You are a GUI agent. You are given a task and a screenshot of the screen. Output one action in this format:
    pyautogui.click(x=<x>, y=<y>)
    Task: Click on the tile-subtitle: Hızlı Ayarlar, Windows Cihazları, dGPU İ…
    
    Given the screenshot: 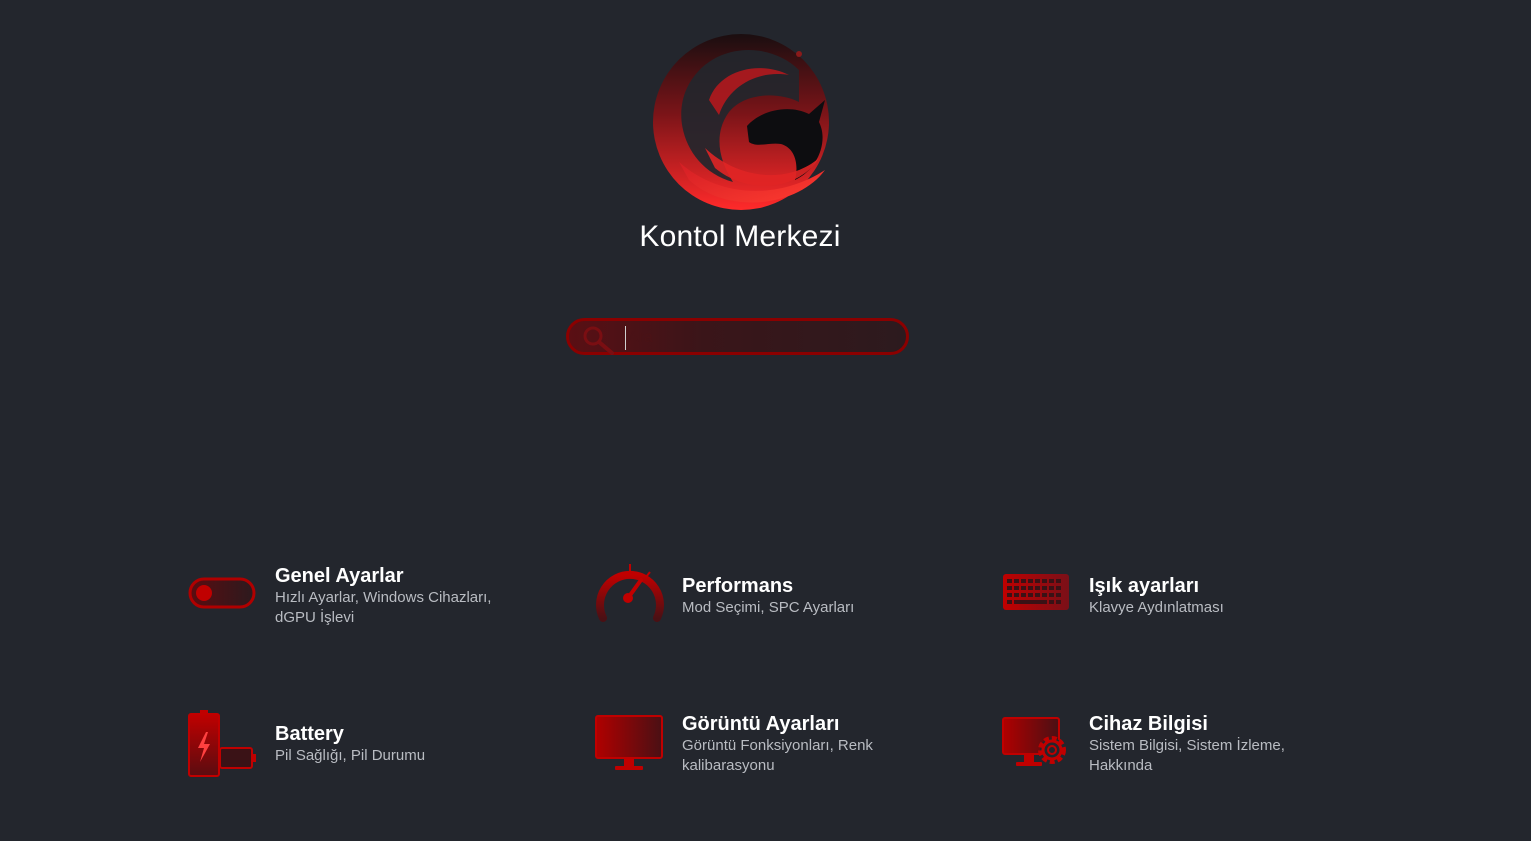 What is the action you would take?
    pyautogui.click(x=405, y=608)
    